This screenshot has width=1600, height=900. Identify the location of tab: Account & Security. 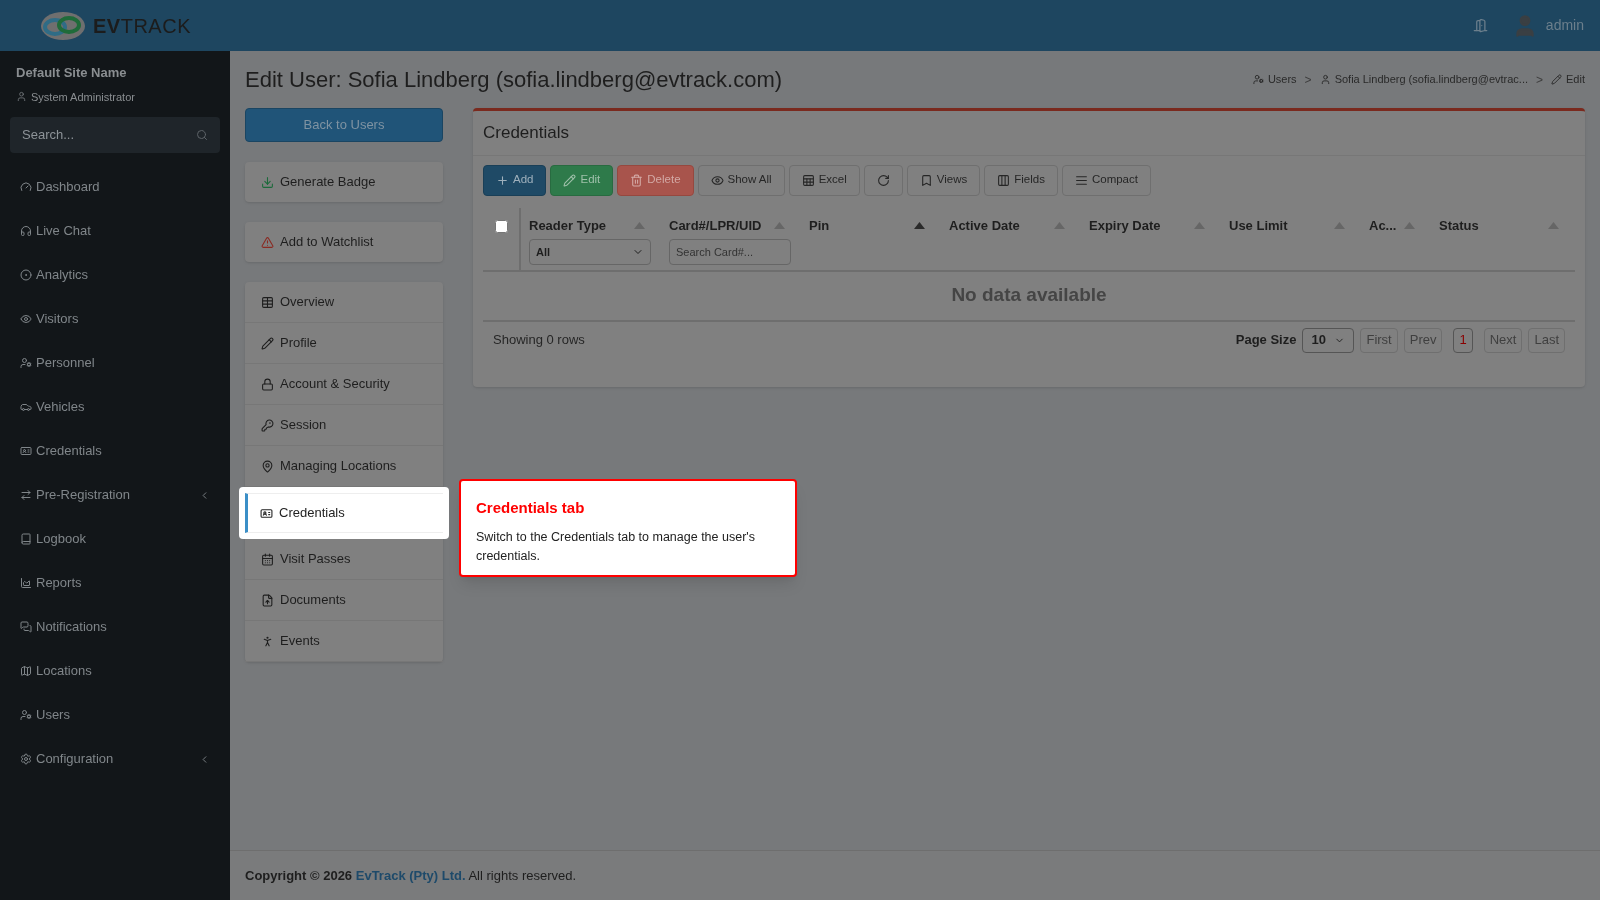
(344, 384).